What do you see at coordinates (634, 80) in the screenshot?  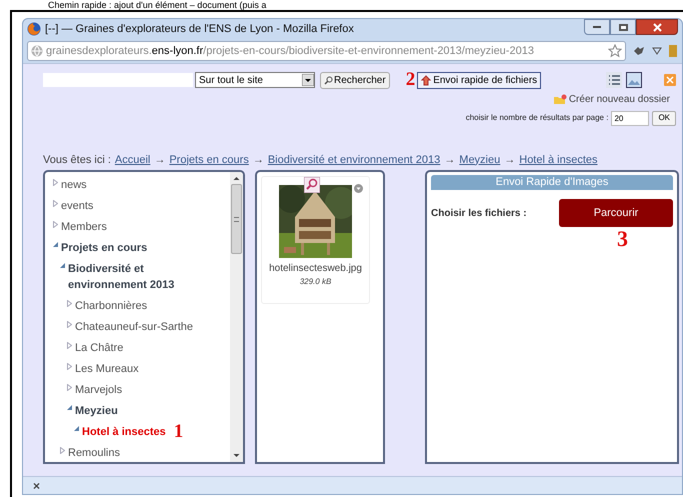 I see `image-view-icon` at bounding box center [634, 80].